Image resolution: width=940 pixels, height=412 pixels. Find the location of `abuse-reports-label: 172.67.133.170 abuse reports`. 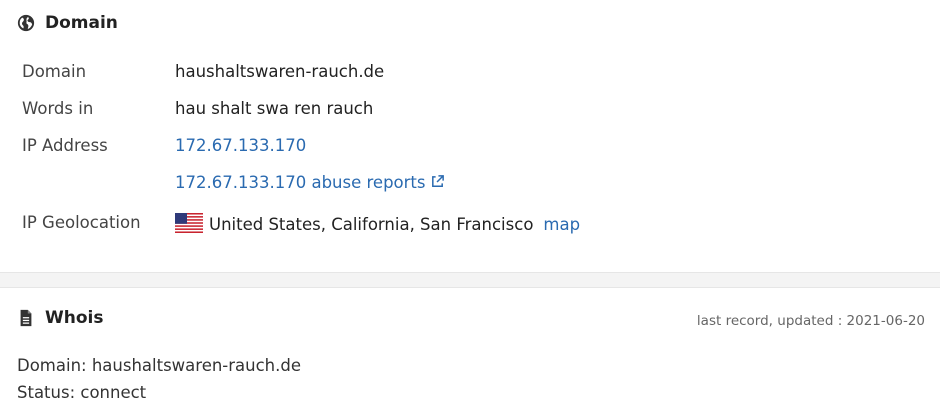

abuse-reports-label: 172.67.133.170 abuse reports is located at coordinates (300, 182).